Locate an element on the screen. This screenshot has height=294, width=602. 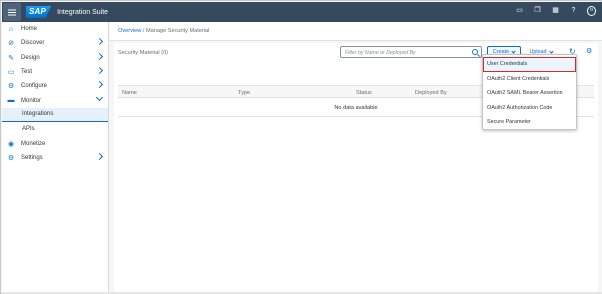
column-header-type: Type is located at coordinates (244, 93).